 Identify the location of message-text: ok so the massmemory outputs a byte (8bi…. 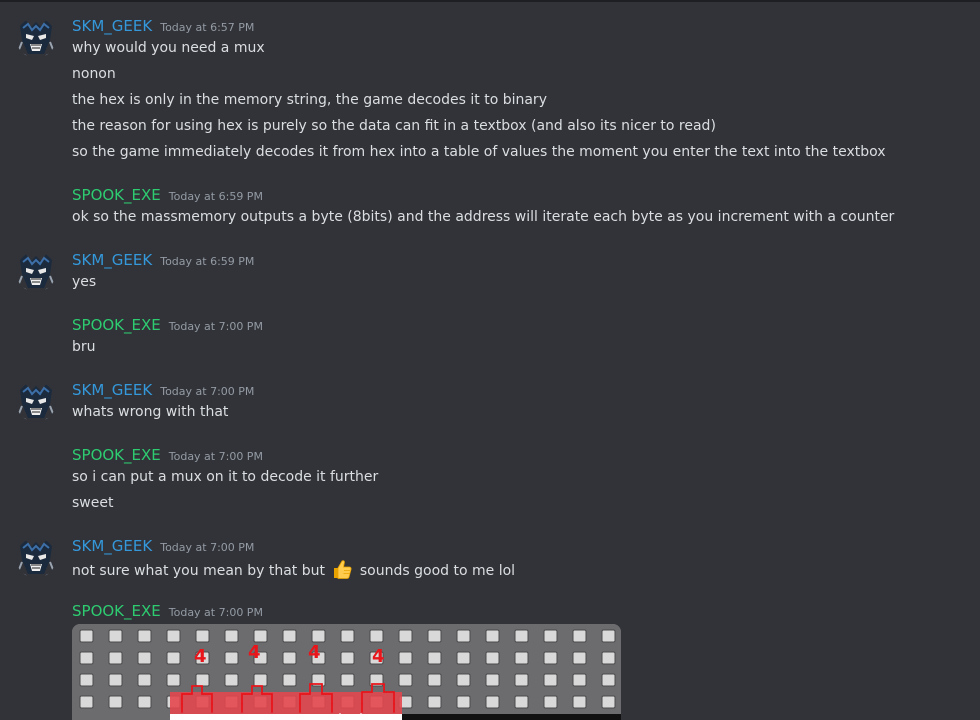
(483, 217).